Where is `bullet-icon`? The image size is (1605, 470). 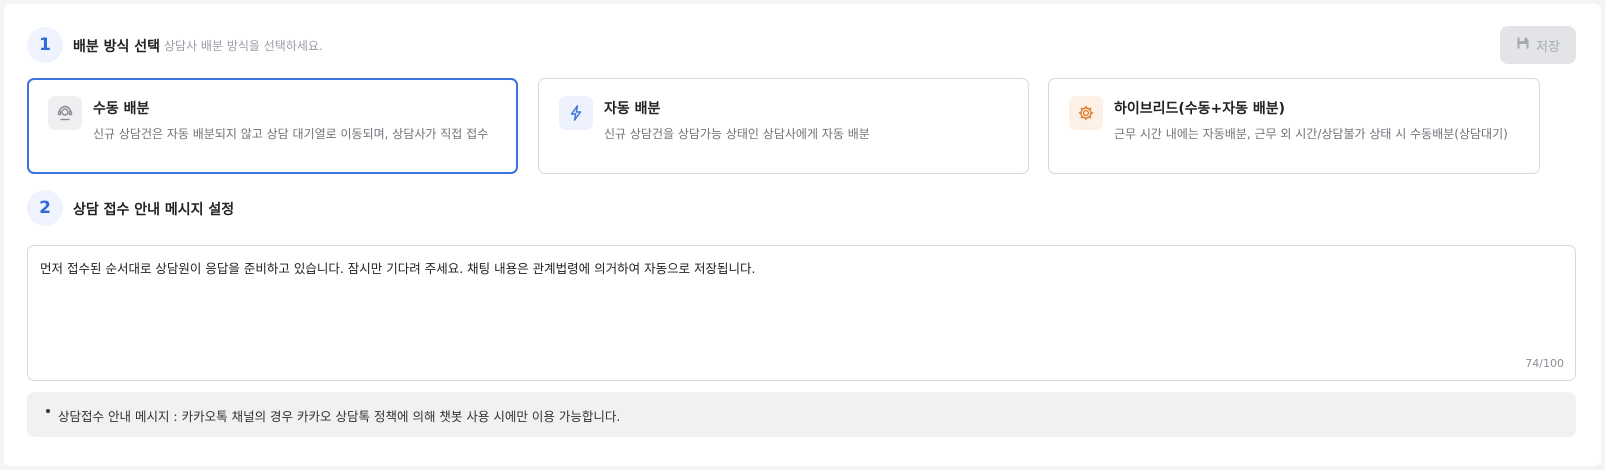 bullet-icon is located at coordinates (48, 411).